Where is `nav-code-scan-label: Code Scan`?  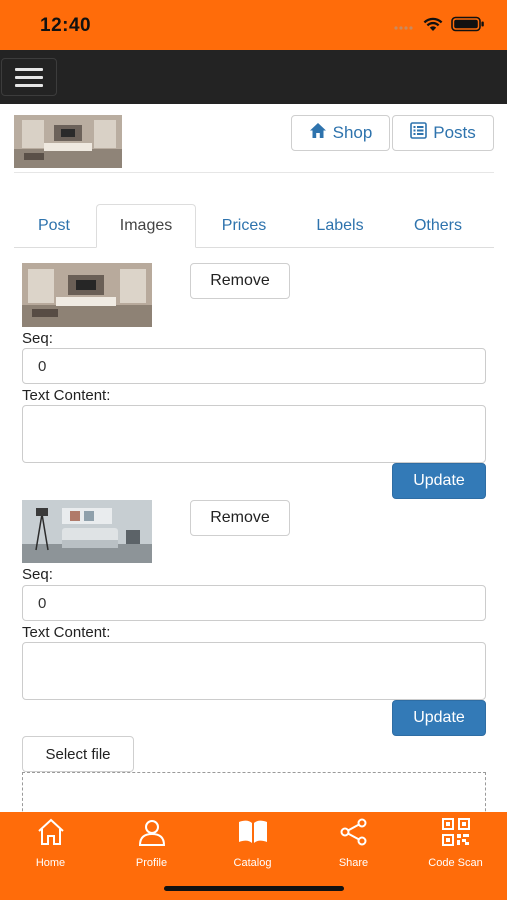 nav-code-scan-label: Code Scan is located at coordinates (455, 863).